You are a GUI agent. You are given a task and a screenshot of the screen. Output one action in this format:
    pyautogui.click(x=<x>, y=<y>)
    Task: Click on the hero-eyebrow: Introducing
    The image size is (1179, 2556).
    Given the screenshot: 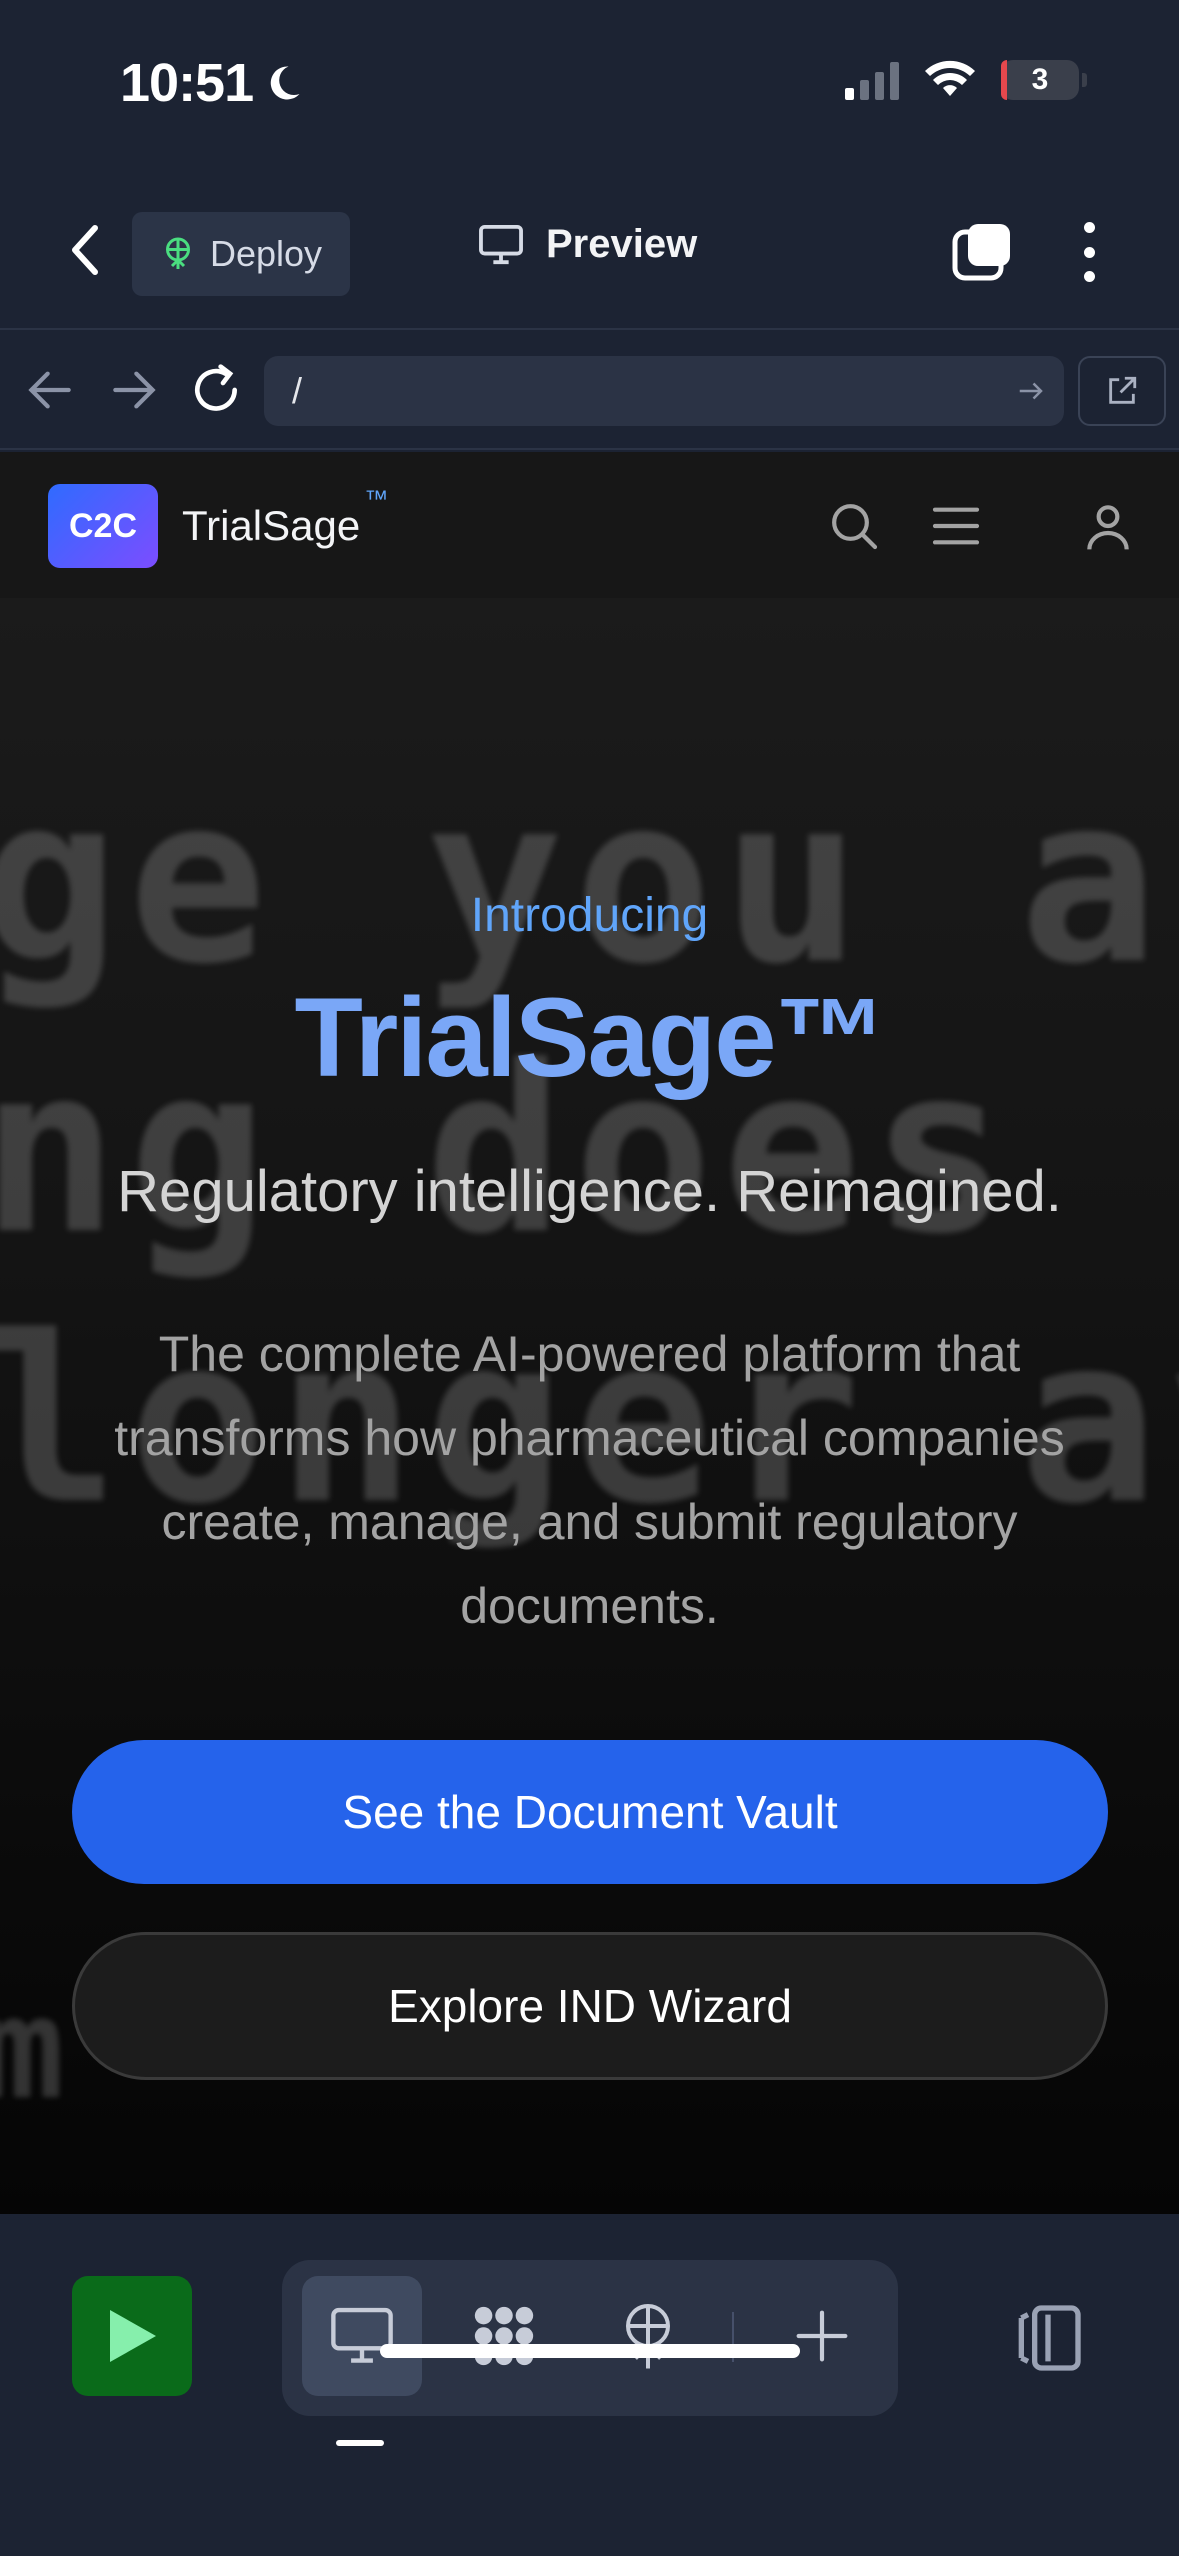 What is the action you would take?
    pyautogui.click(x=589, y=915)
    